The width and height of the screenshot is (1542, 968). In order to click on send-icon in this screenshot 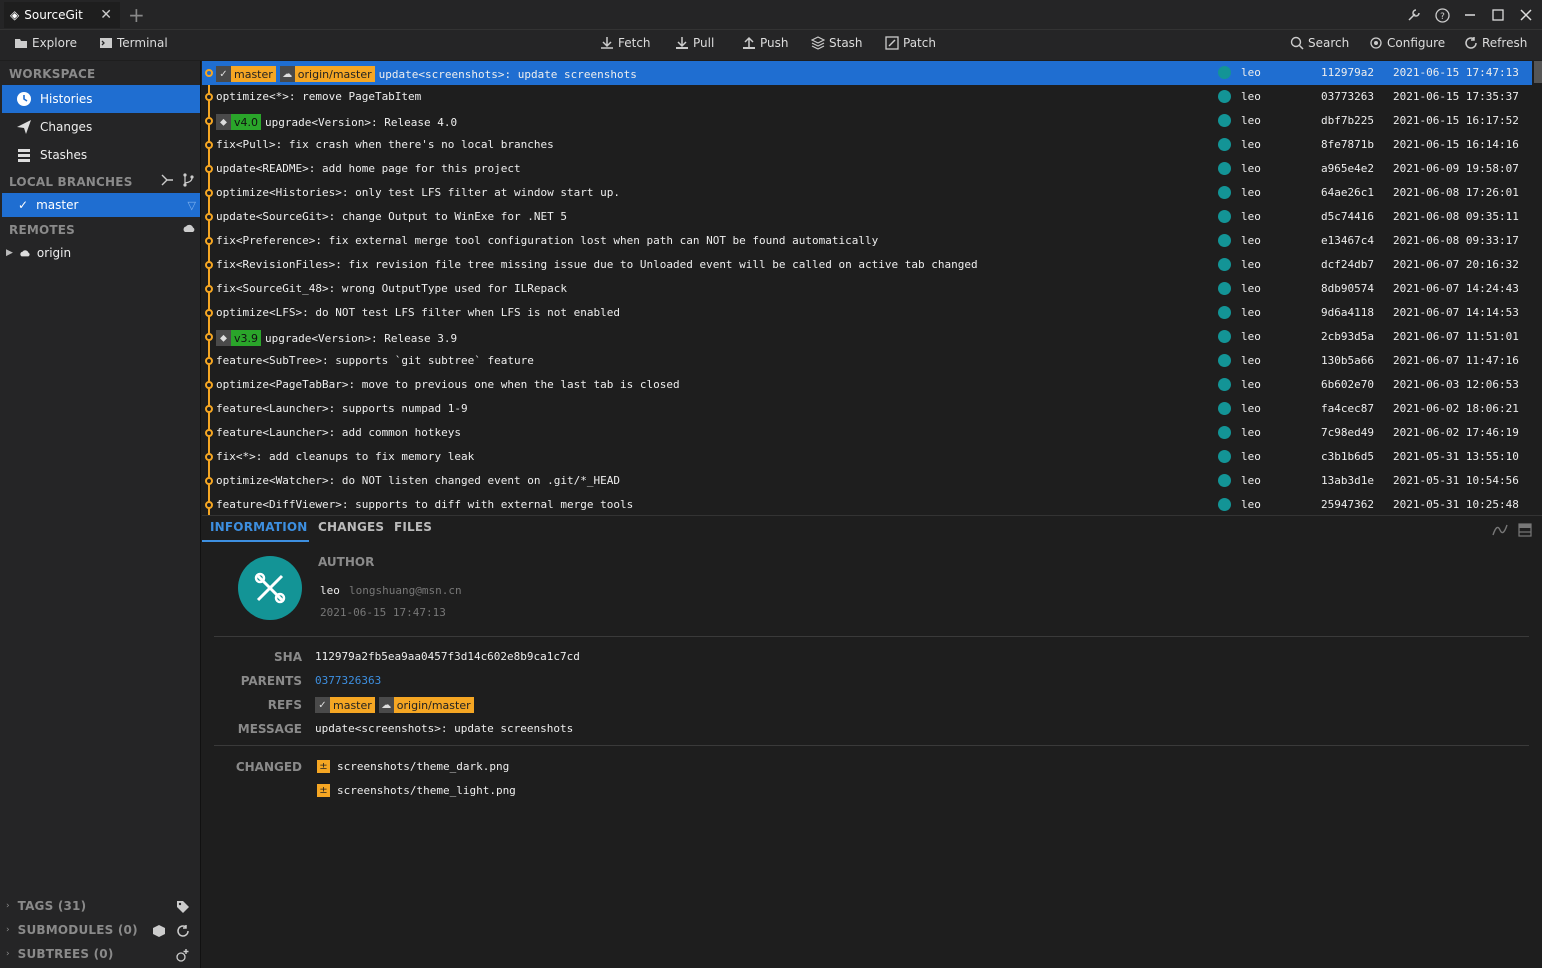, I will do `click(24, 127)`.